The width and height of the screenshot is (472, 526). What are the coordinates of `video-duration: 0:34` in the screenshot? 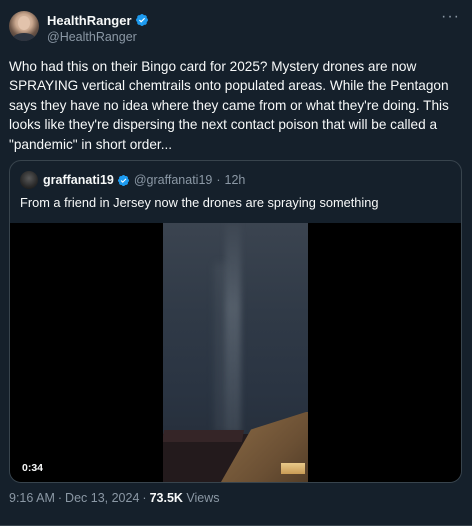 It's located at (33, 468).